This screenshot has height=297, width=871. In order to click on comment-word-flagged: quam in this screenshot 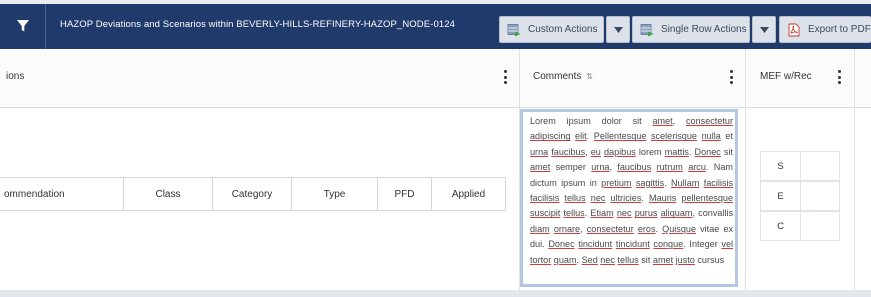, I will do `click(565, 259)`.